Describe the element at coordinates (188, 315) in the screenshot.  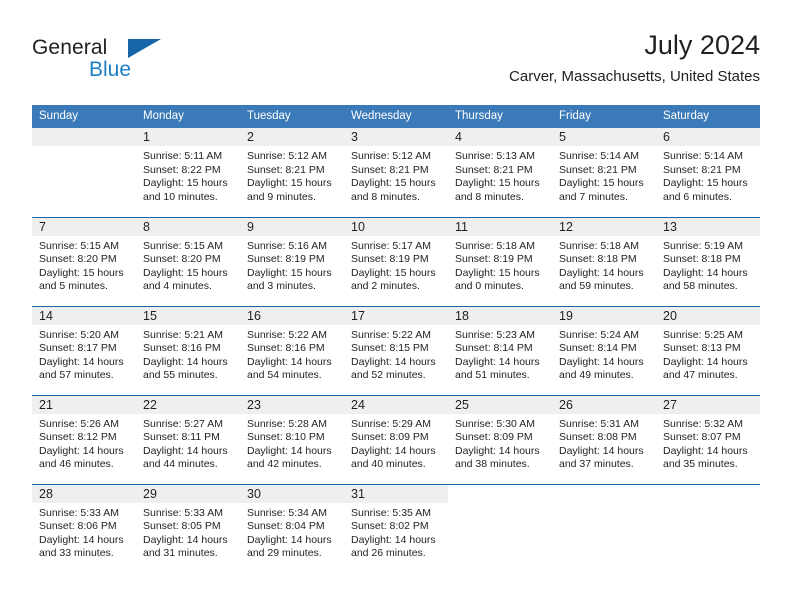
I see `day-number: 15` at that location.